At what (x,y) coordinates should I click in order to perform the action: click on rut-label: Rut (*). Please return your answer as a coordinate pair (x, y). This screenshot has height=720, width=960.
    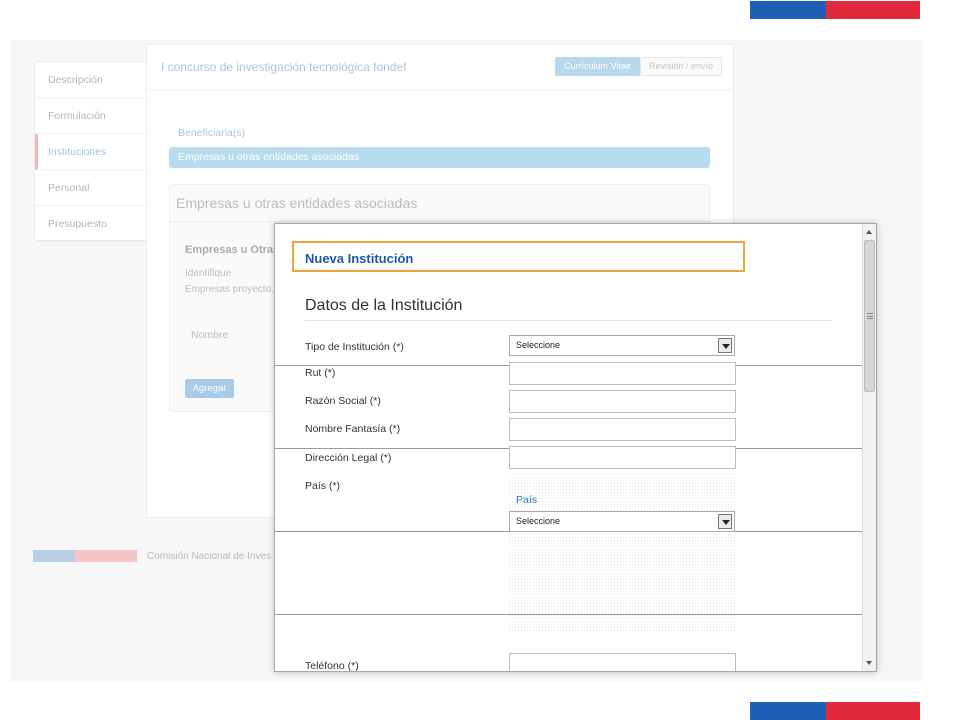
    Looking at the image, I should click on (320, 373).